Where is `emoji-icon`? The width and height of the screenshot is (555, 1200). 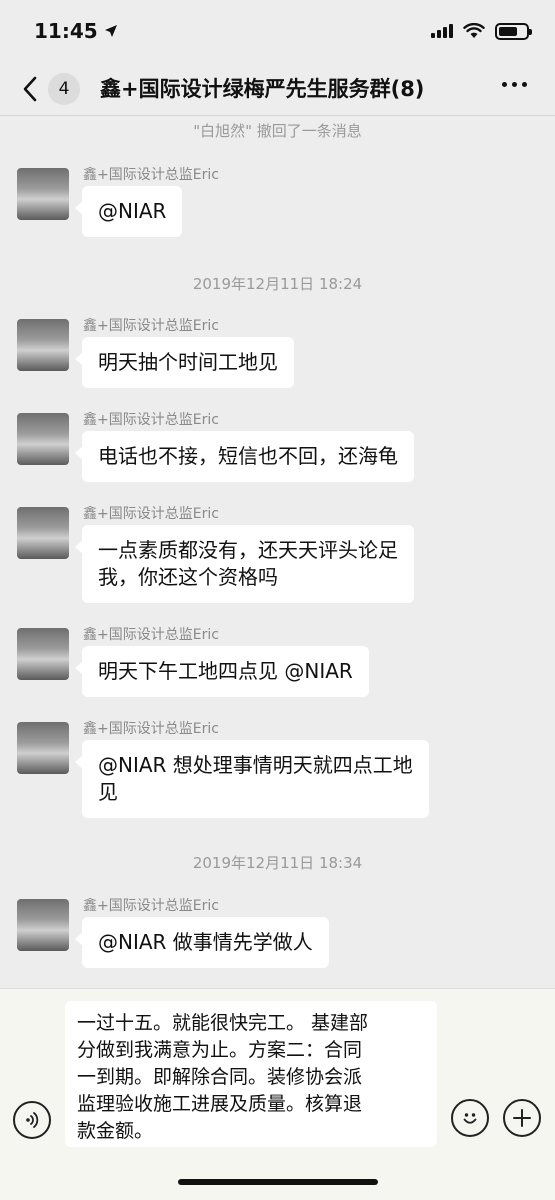 emoji-icon is located at coordinates (470, 1118).